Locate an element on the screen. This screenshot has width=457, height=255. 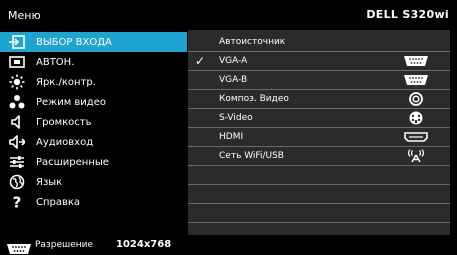
submenu-item-label: VGA-A is located at coordinates (233, 61).